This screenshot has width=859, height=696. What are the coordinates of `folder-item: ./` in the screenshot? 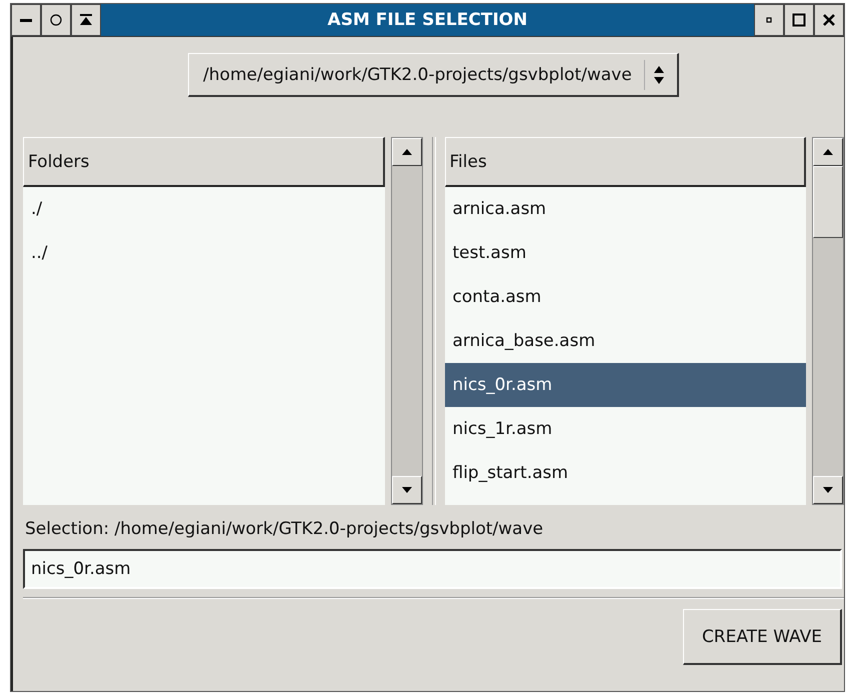 It's located at (203, 209).